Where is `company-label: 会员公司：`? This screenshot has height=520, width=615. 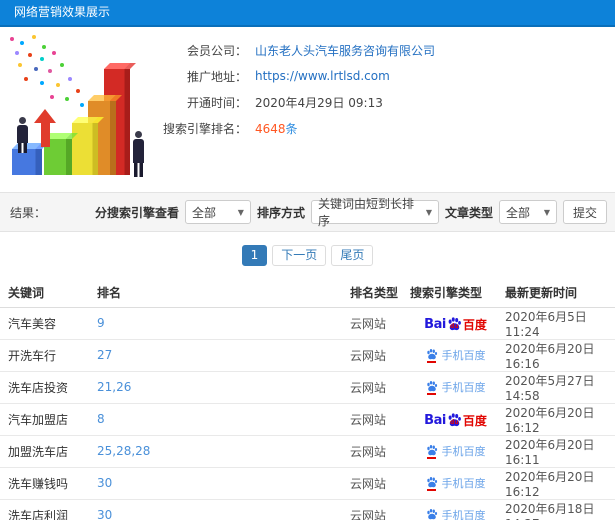
company-label: 会员公司： is located at coordinates (216, 50).